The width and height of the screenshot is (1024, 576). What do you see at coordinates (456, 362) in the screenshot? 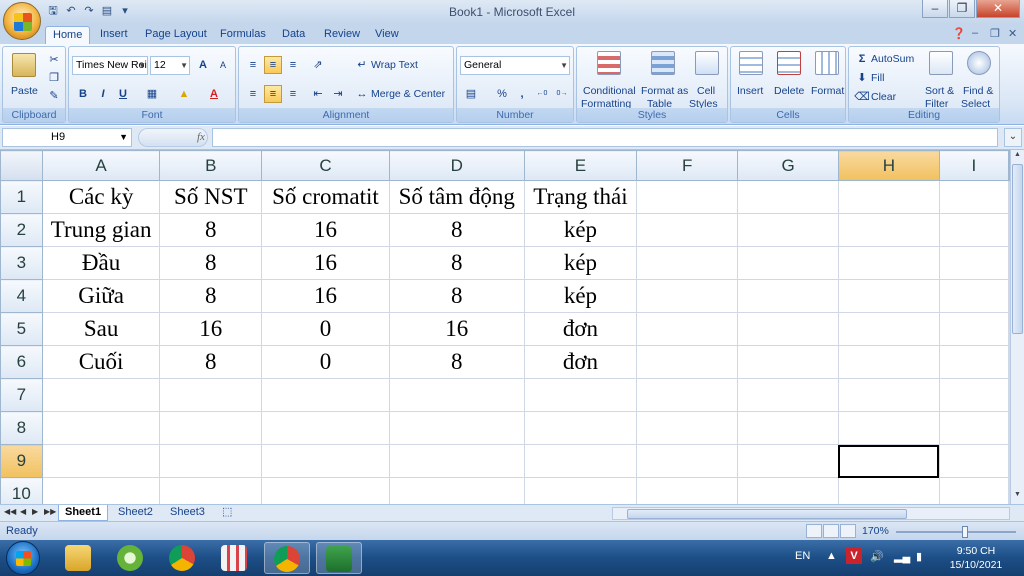
I see `cell-d6: 8` at bounding box center [456, 362].